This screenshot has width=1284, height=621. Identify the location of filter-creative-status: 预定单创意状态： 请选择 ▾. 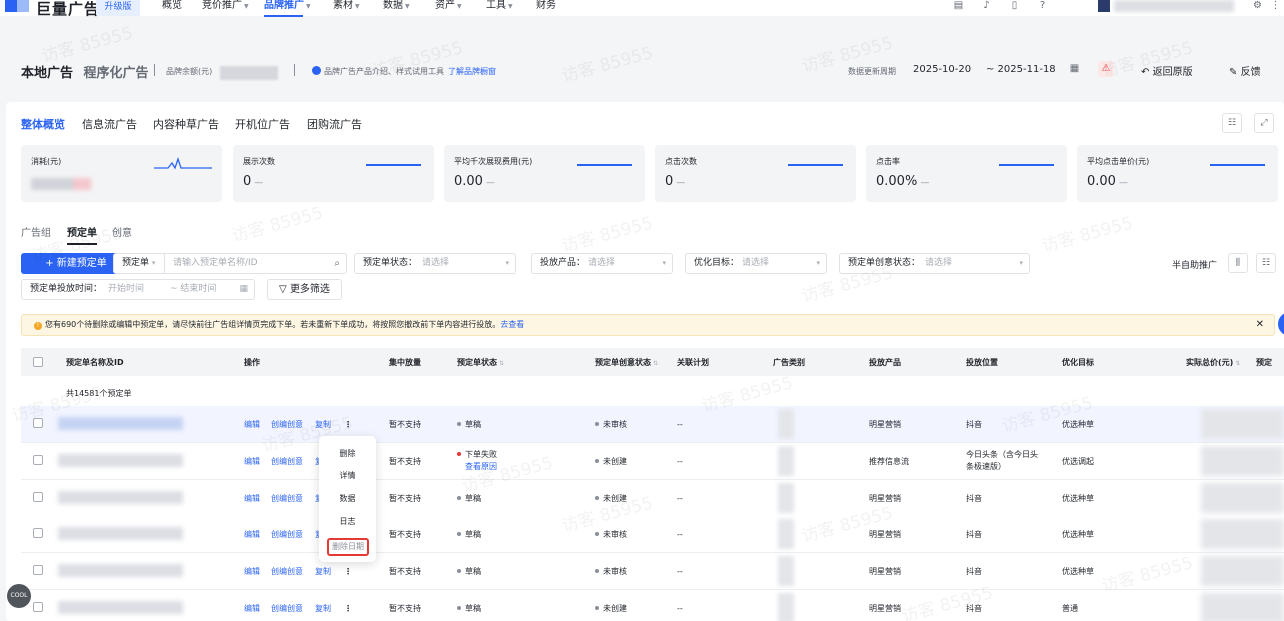
(934, 263).